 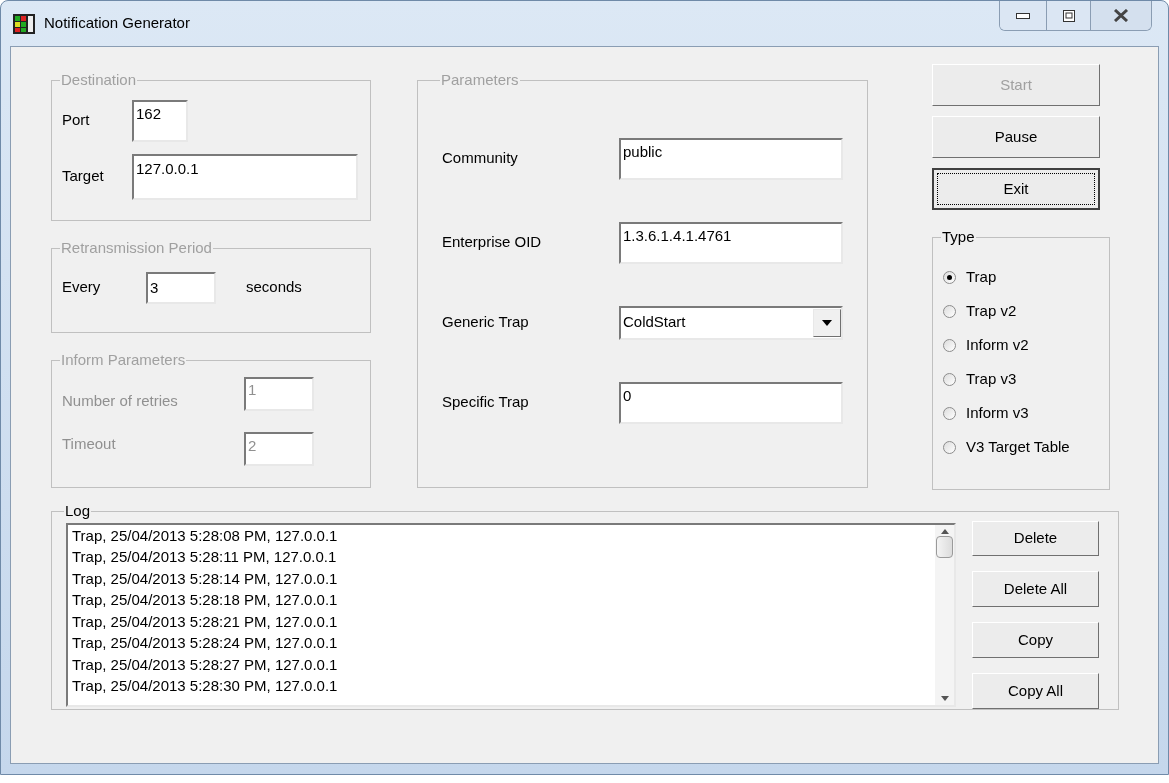 What do you see at coordinates (958, 237) in the screenshot?
I see `group-title: Type` at bounding box center [958, 237].